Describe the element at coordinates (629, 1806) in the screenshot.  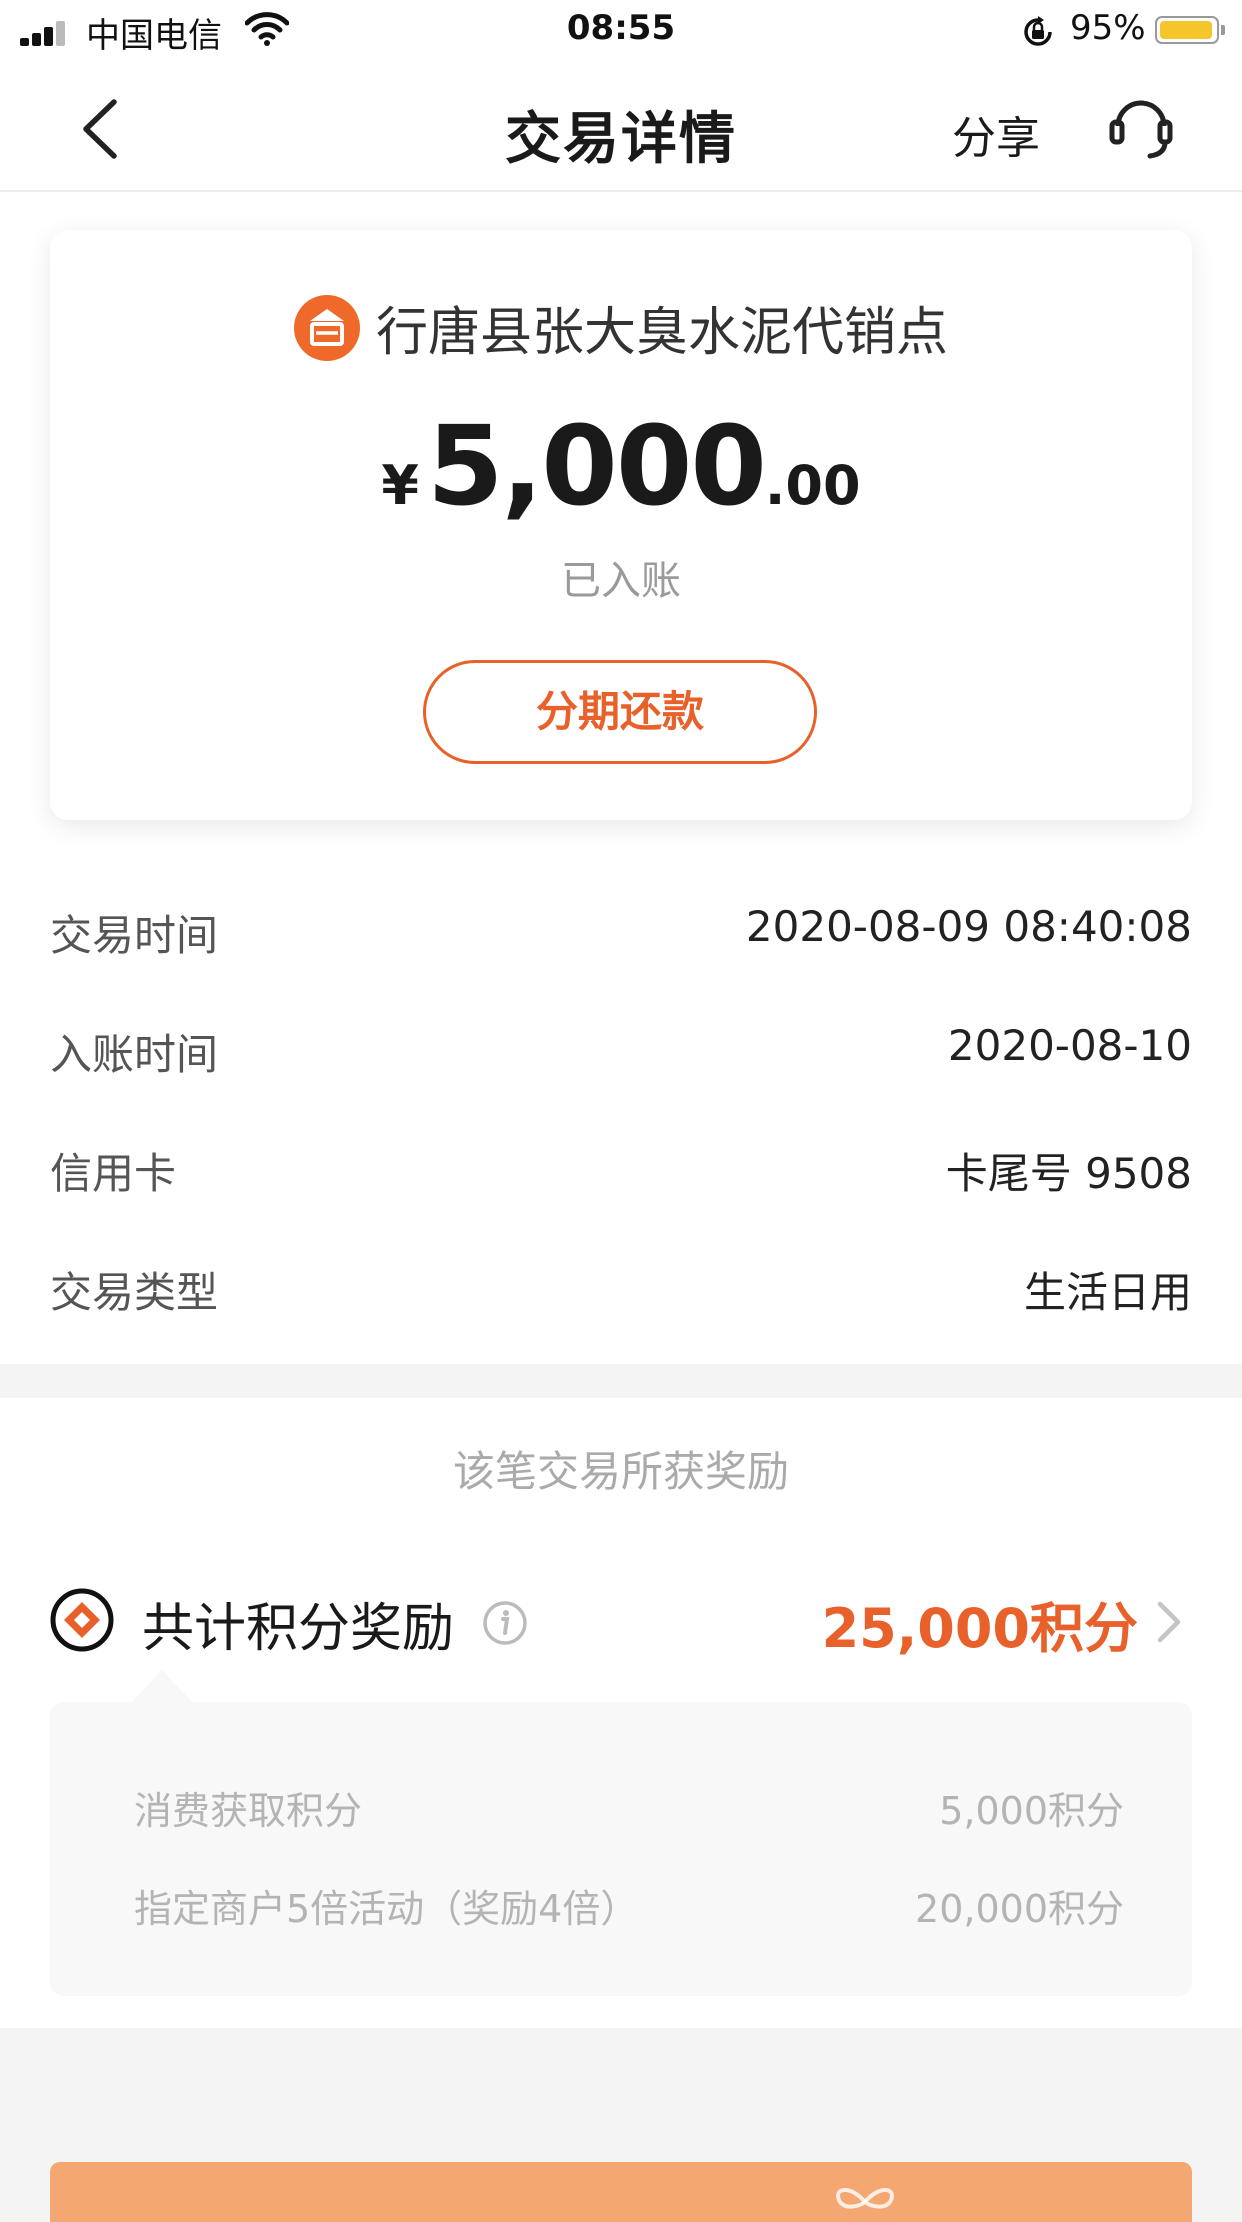
I see `breakdown-row: 消费获取积分 5,000积分` at that location.